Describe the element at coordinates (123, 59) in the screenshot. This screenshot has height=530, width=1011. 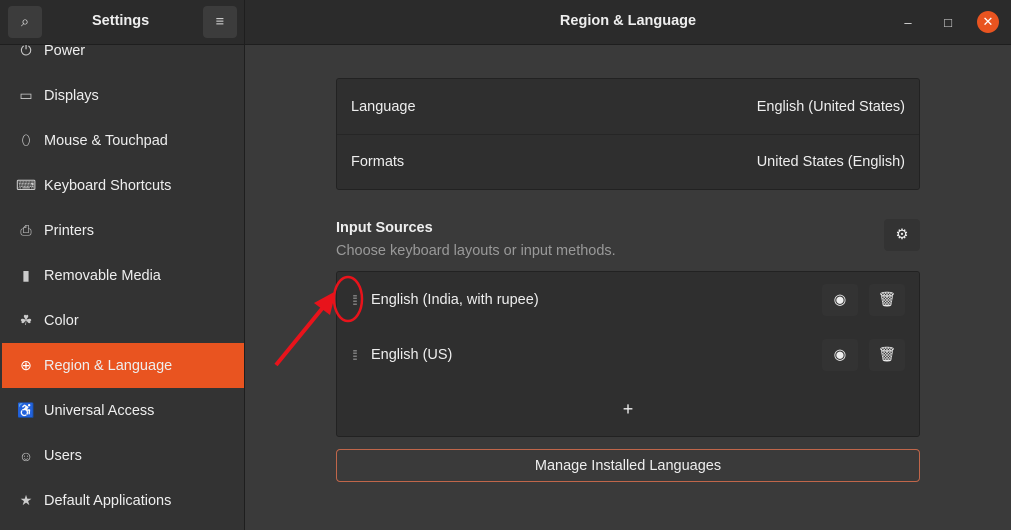
I see `sidebar-item: ⏻ Power` at that location.